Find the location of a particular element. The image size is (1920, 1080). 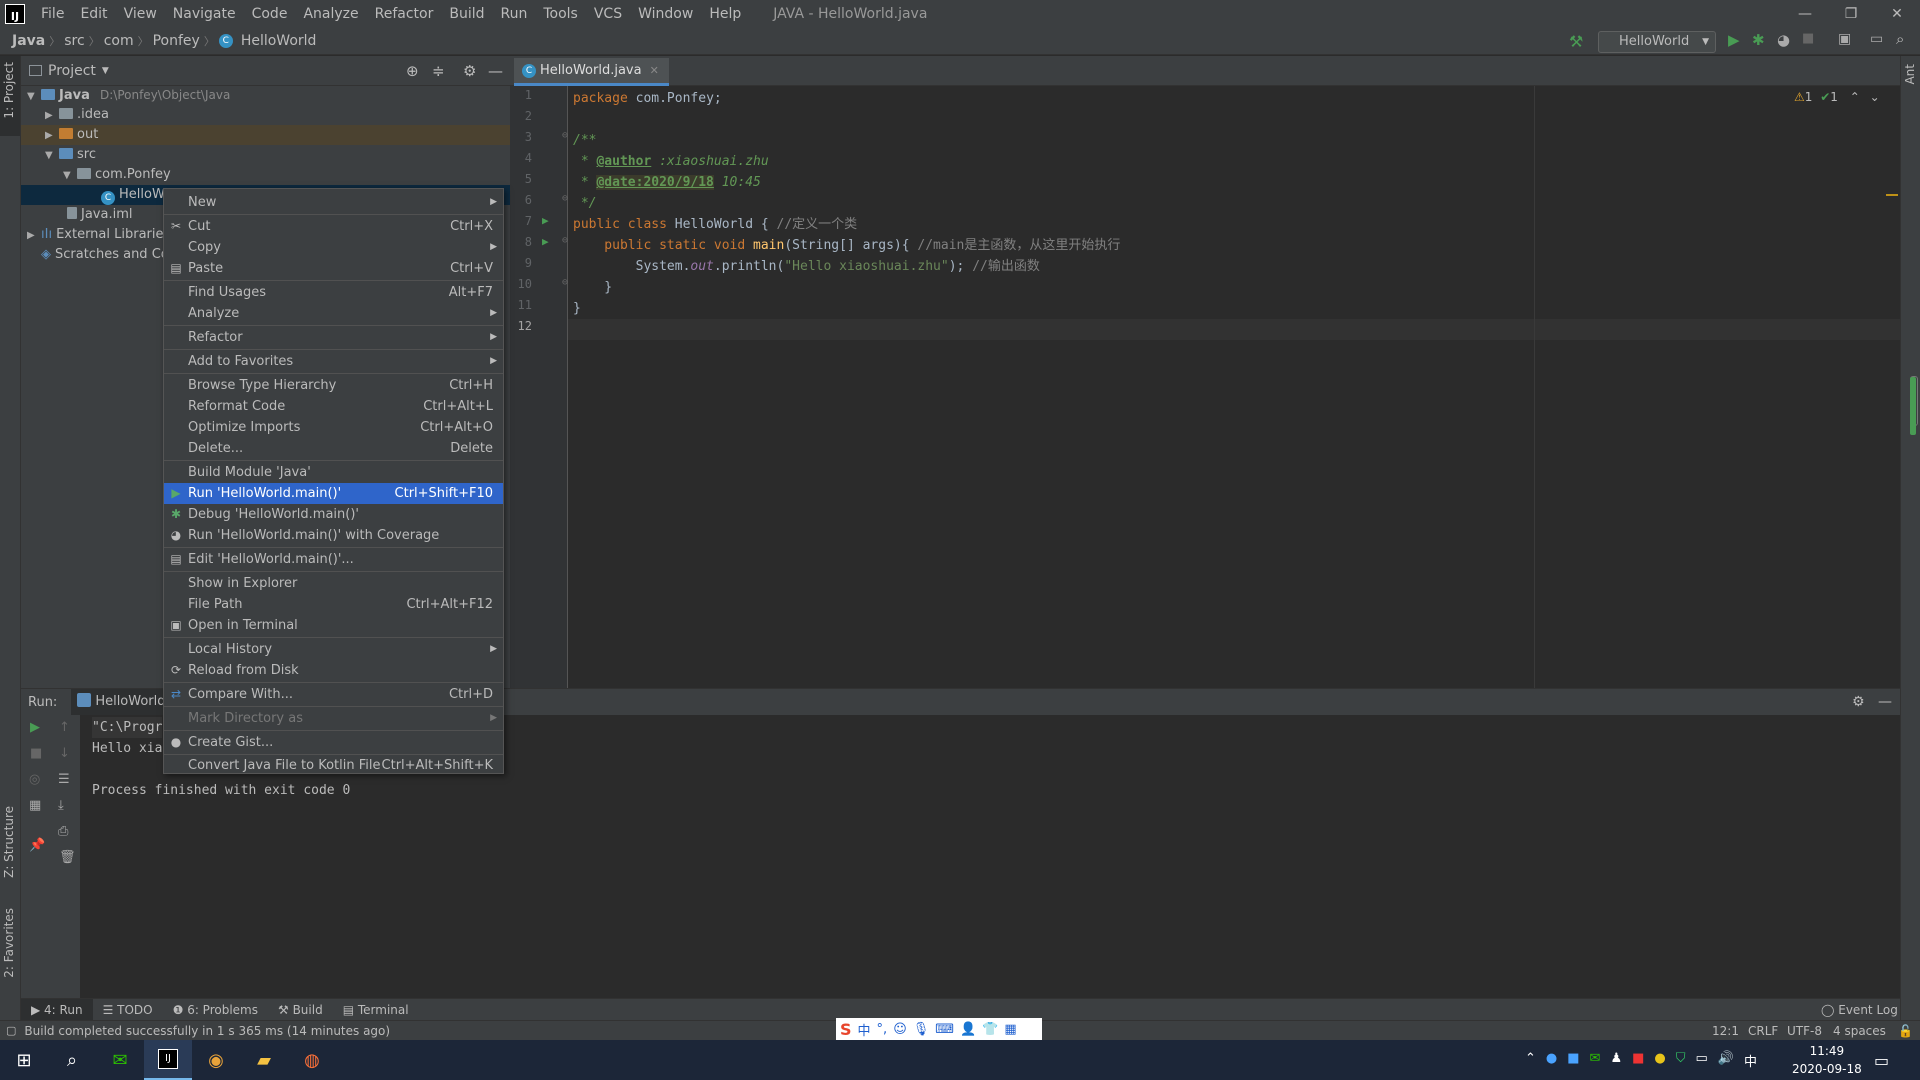

wechat-icon: ✉ is located at coordinates (120, 1060).